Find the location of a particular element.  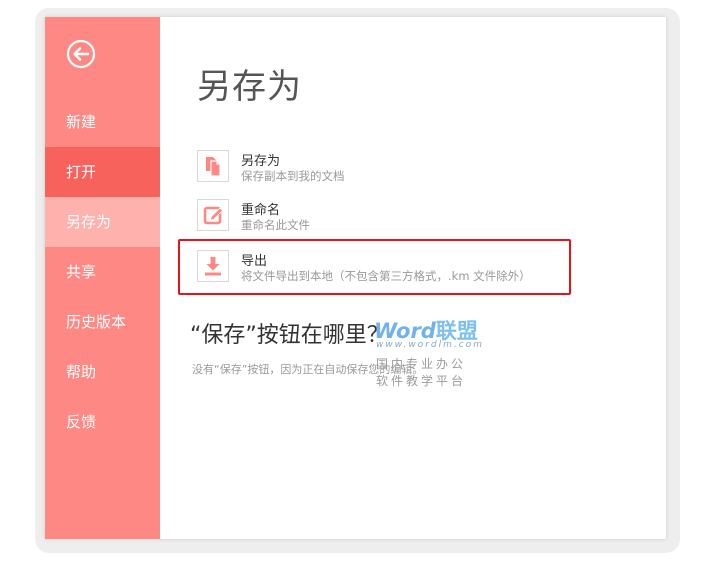

sidebar-item-new: 新建 is located at coordinates (102, 122).